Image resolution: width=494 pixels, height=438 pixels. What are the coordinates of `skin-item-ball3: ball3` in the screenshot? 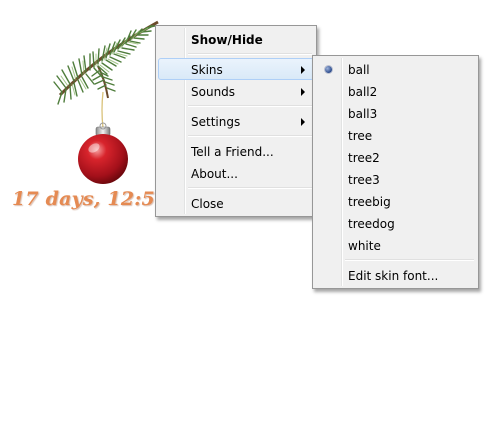 It's located at (395, 113).